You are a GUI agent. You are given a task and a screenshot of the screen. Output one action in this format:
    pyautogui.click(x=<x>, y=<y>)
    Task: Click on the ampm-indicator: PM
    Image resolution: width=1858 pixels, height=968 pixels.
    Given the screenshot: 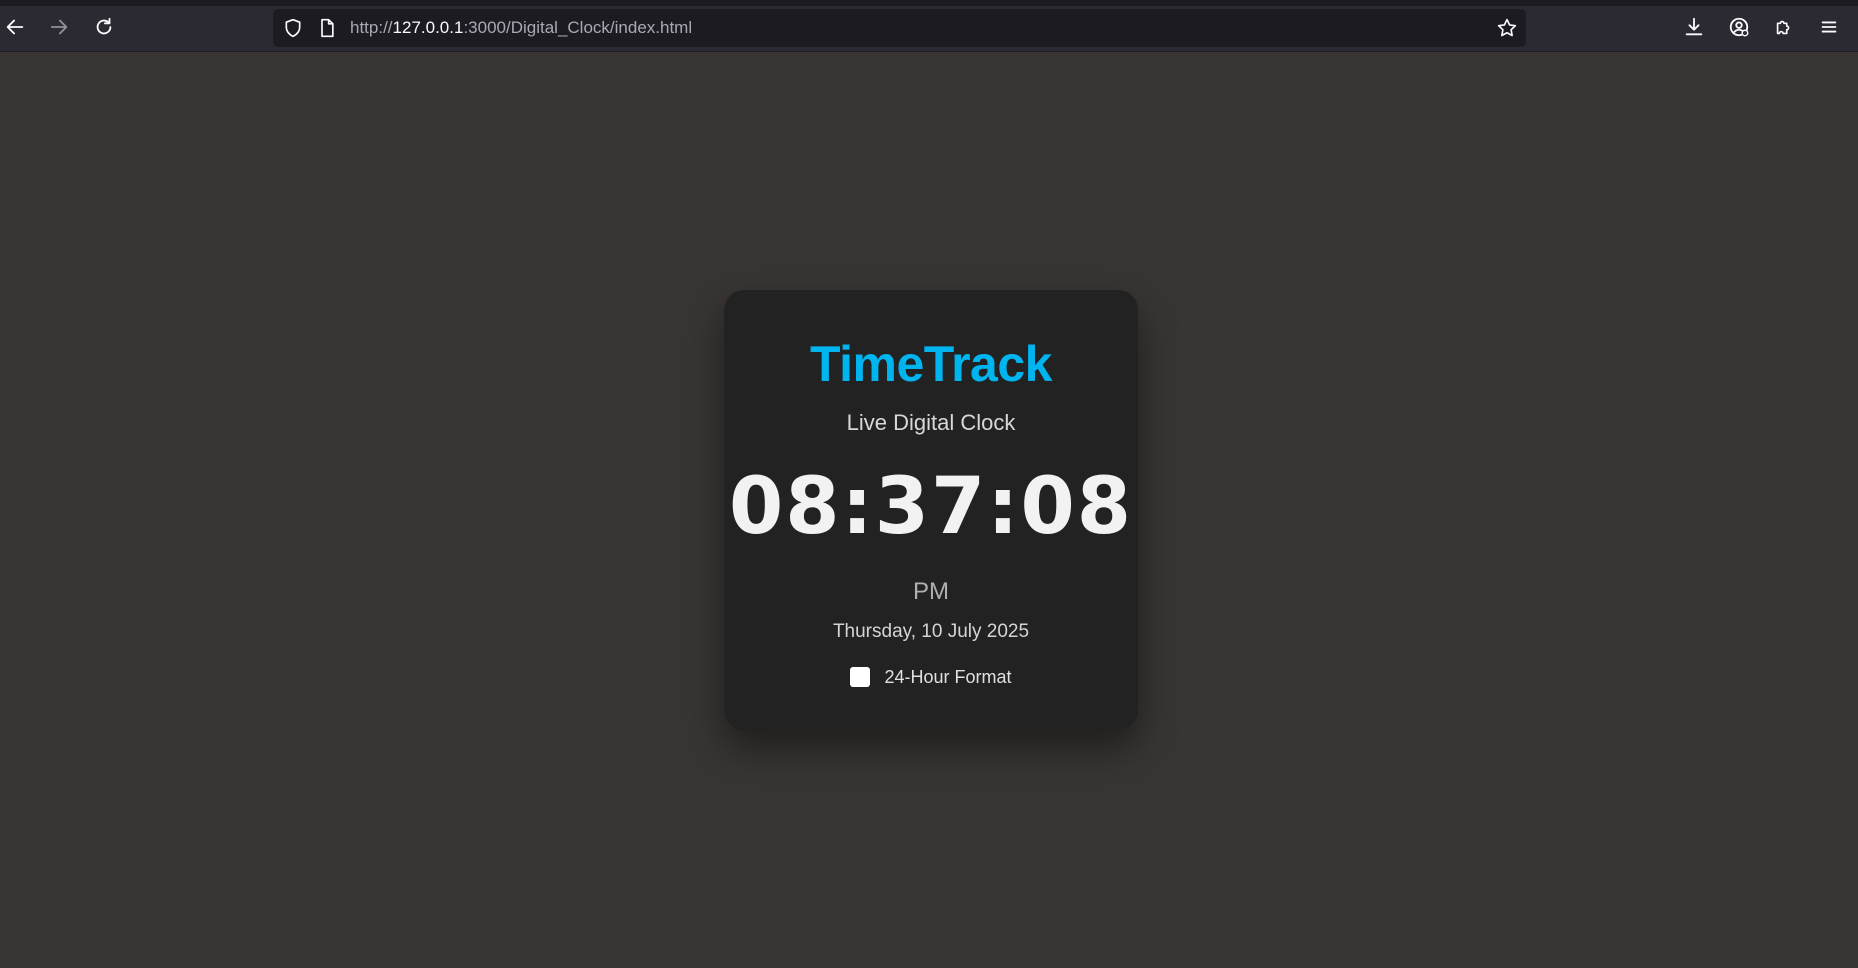 What is the action you would take?
    pyautogui.click(x=931, y=591)
    